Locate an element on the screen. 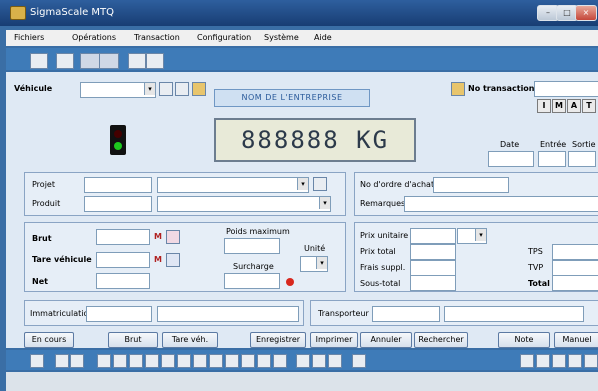  transaction-input is located at coordinates (566, 89).